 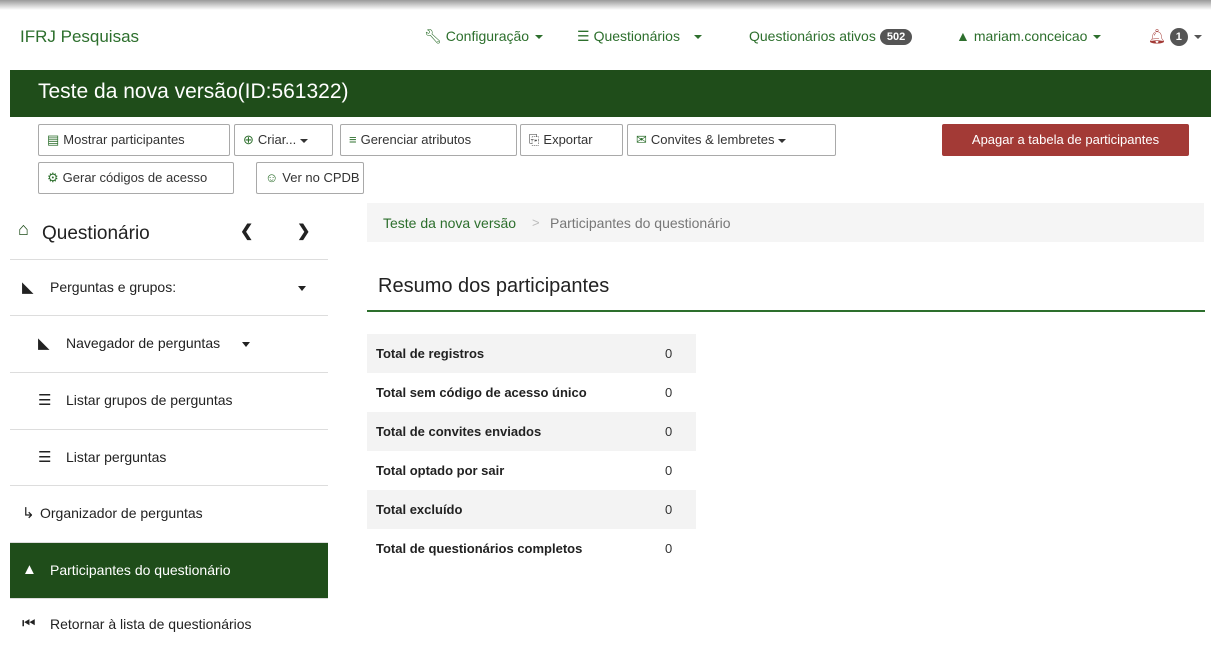 I want to click on generate-codes-label: Gerar códigos de acesso, so click(x=135, y=177).